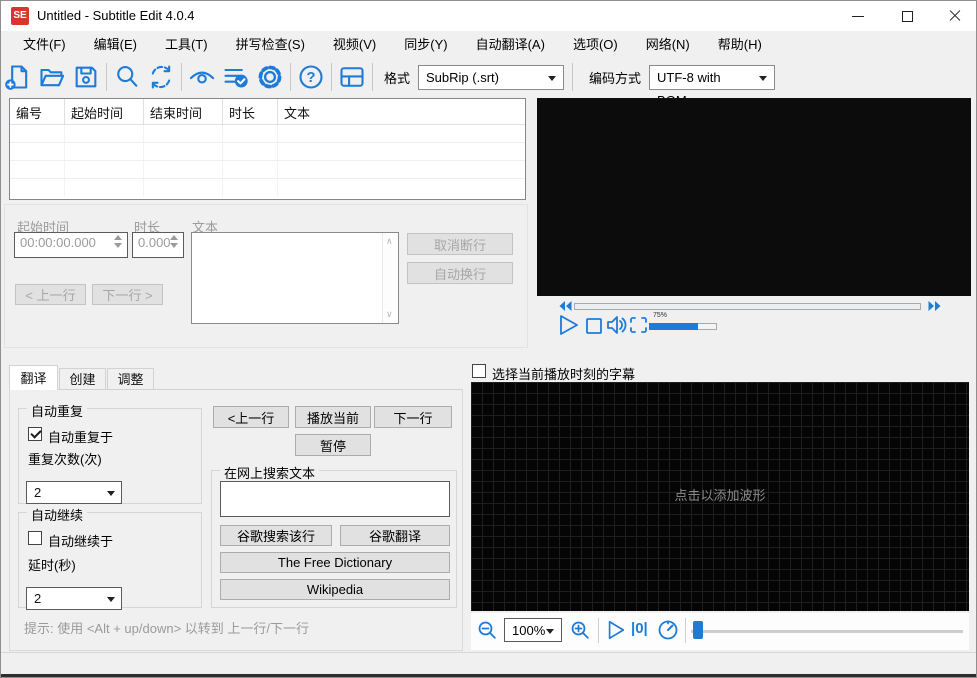 The image size is (977, 678). Describe the element at coordinates (740, 44) in the screenshot. I see `menu-item-help: 帮助(H)` at that location.